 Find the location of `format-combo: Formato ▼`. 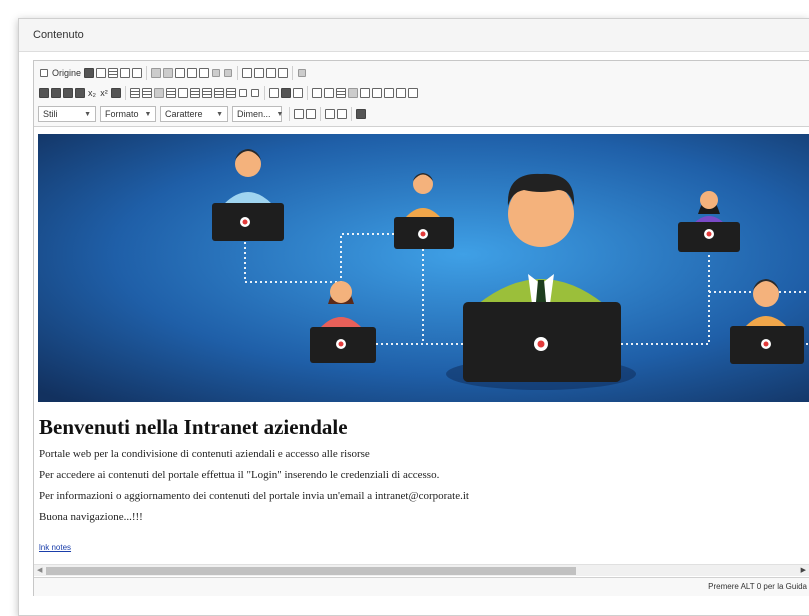

format-combo: Formato ▼ is located at coordinates (128, 114).